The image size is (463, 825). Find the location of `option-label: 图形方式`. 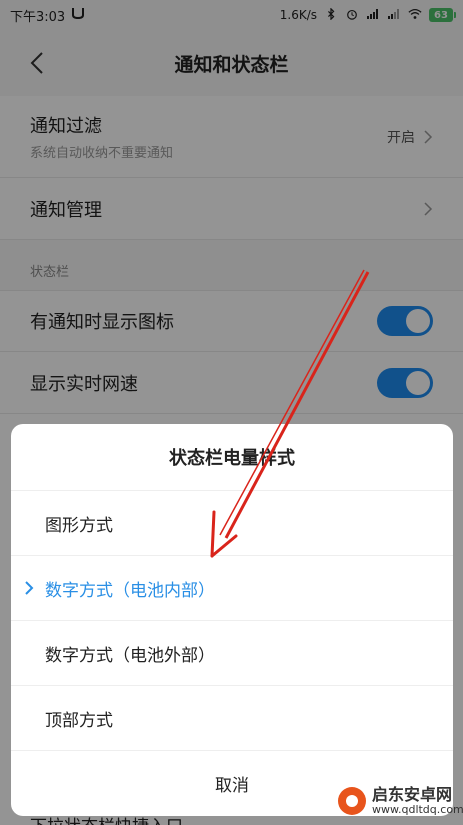

option-label: 图形方式 is located at coordinates (79, 525).